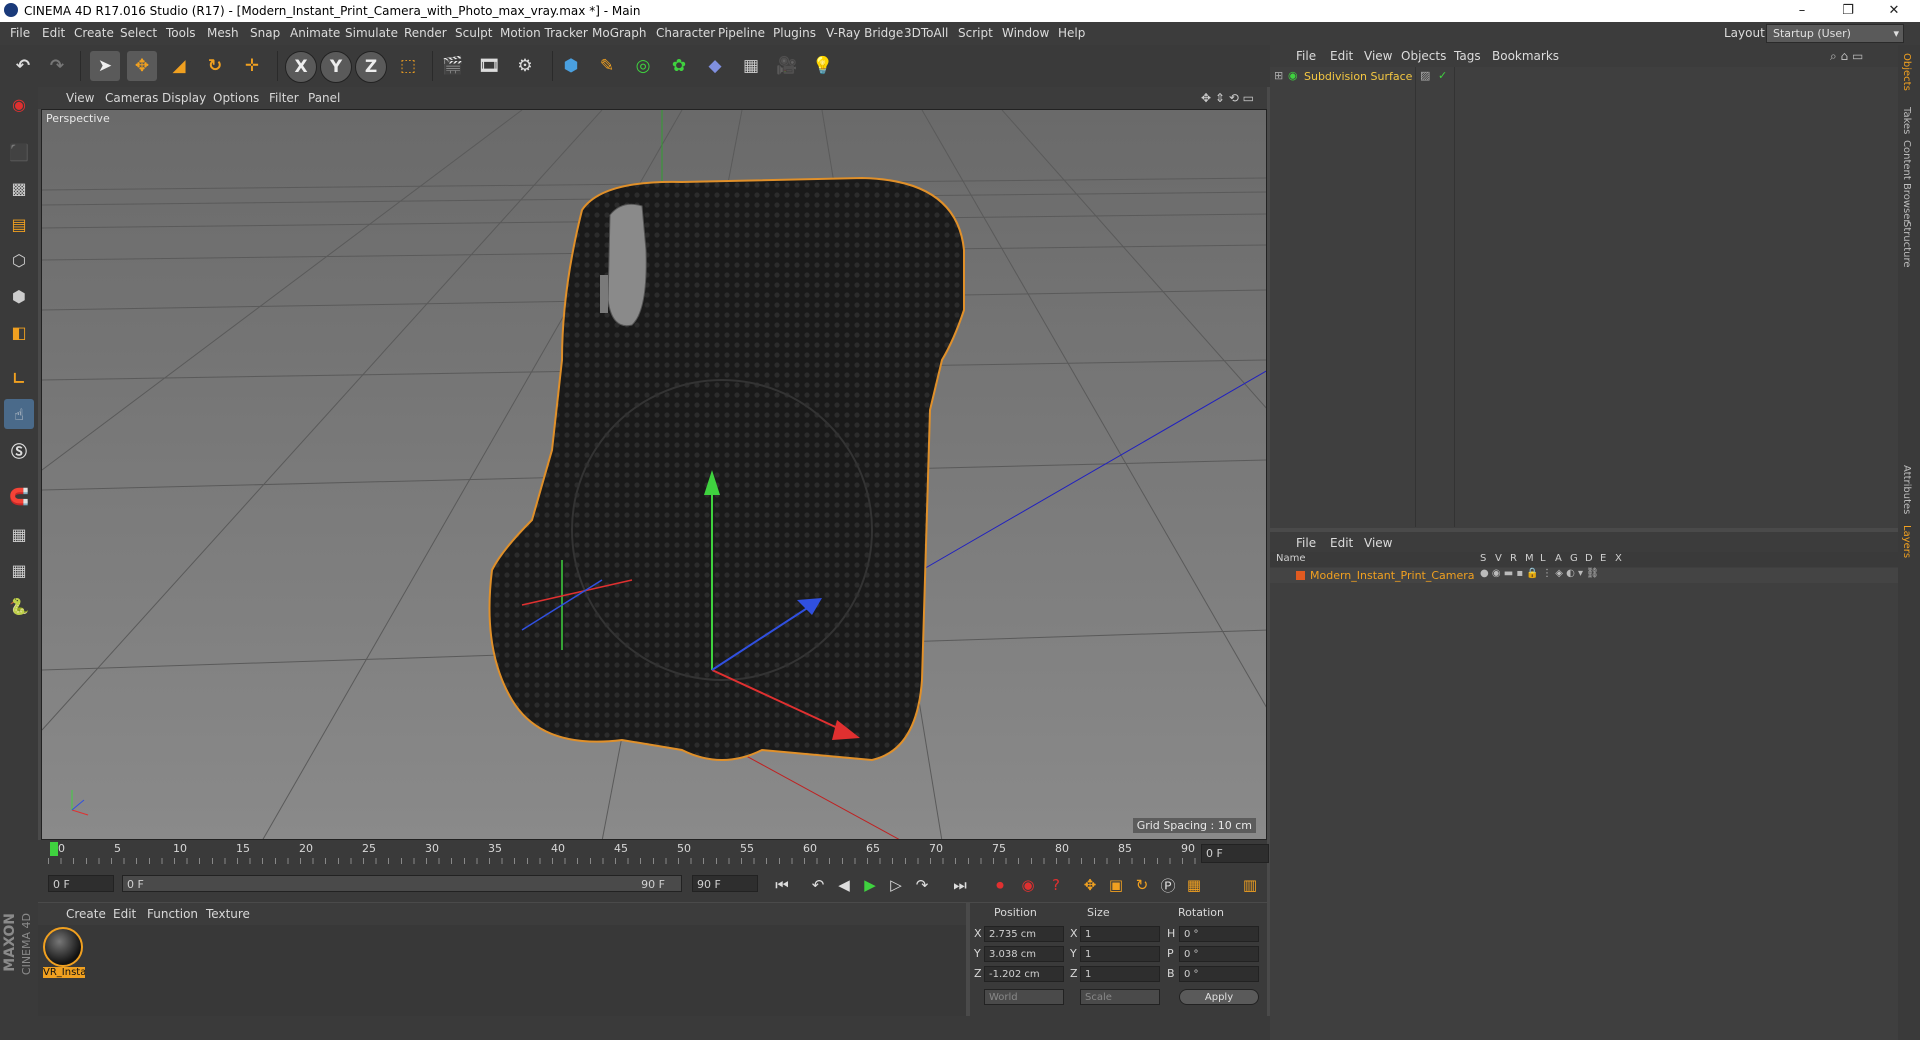 The height and width of the screenshot is (1040, 1920). What do you see at coordinates (926, 33) in the screenshot?
I see `menu-3dtoall: 3DToAll` at bounding box center [926, 33].